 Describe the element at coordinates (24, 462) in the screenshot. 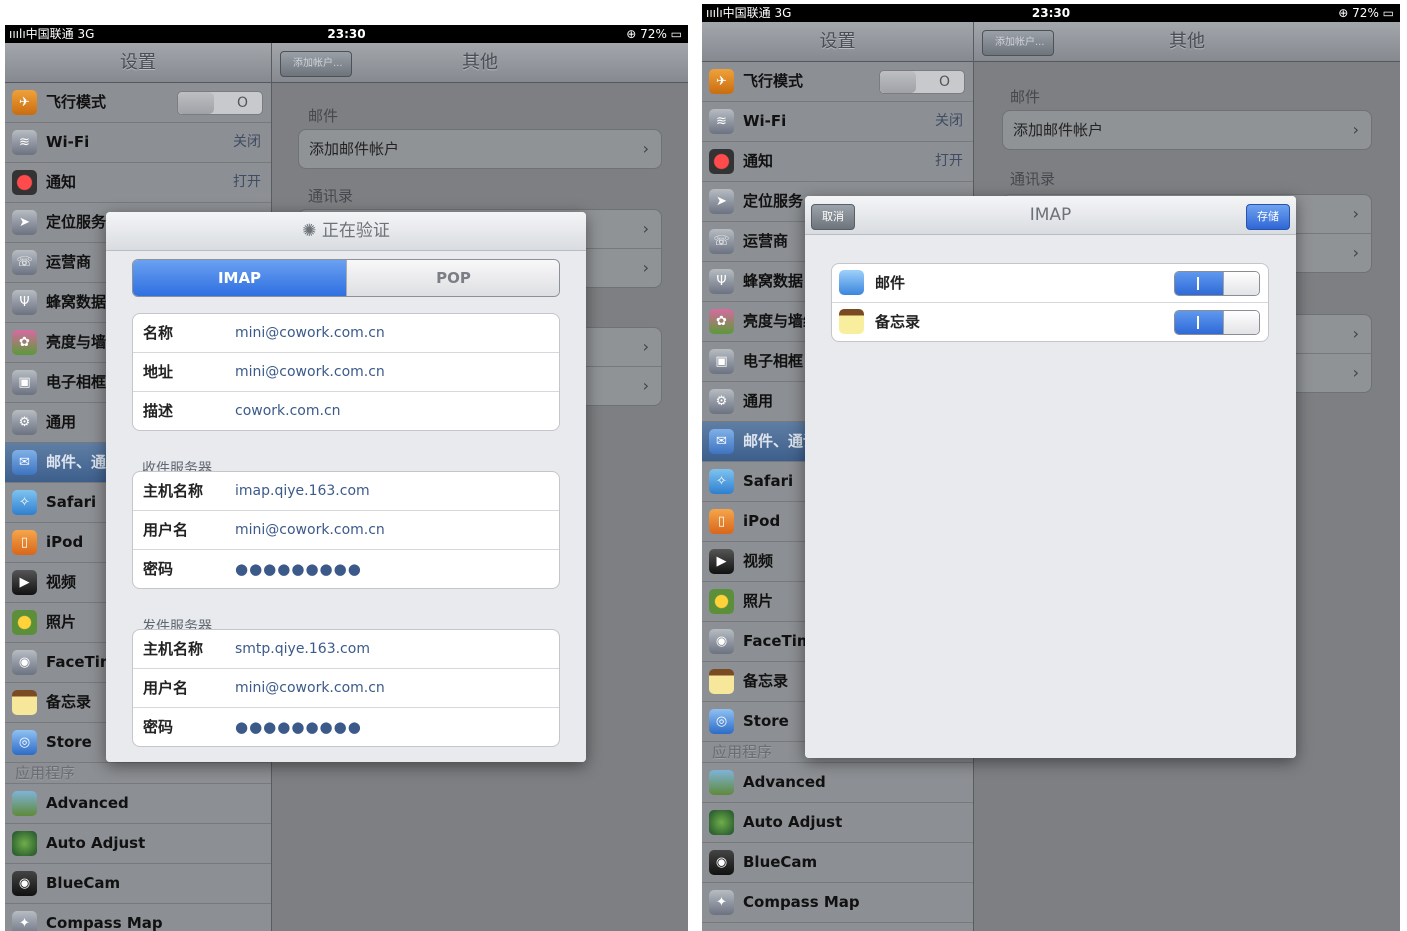

I see `mail-icon: ✉` at that location.